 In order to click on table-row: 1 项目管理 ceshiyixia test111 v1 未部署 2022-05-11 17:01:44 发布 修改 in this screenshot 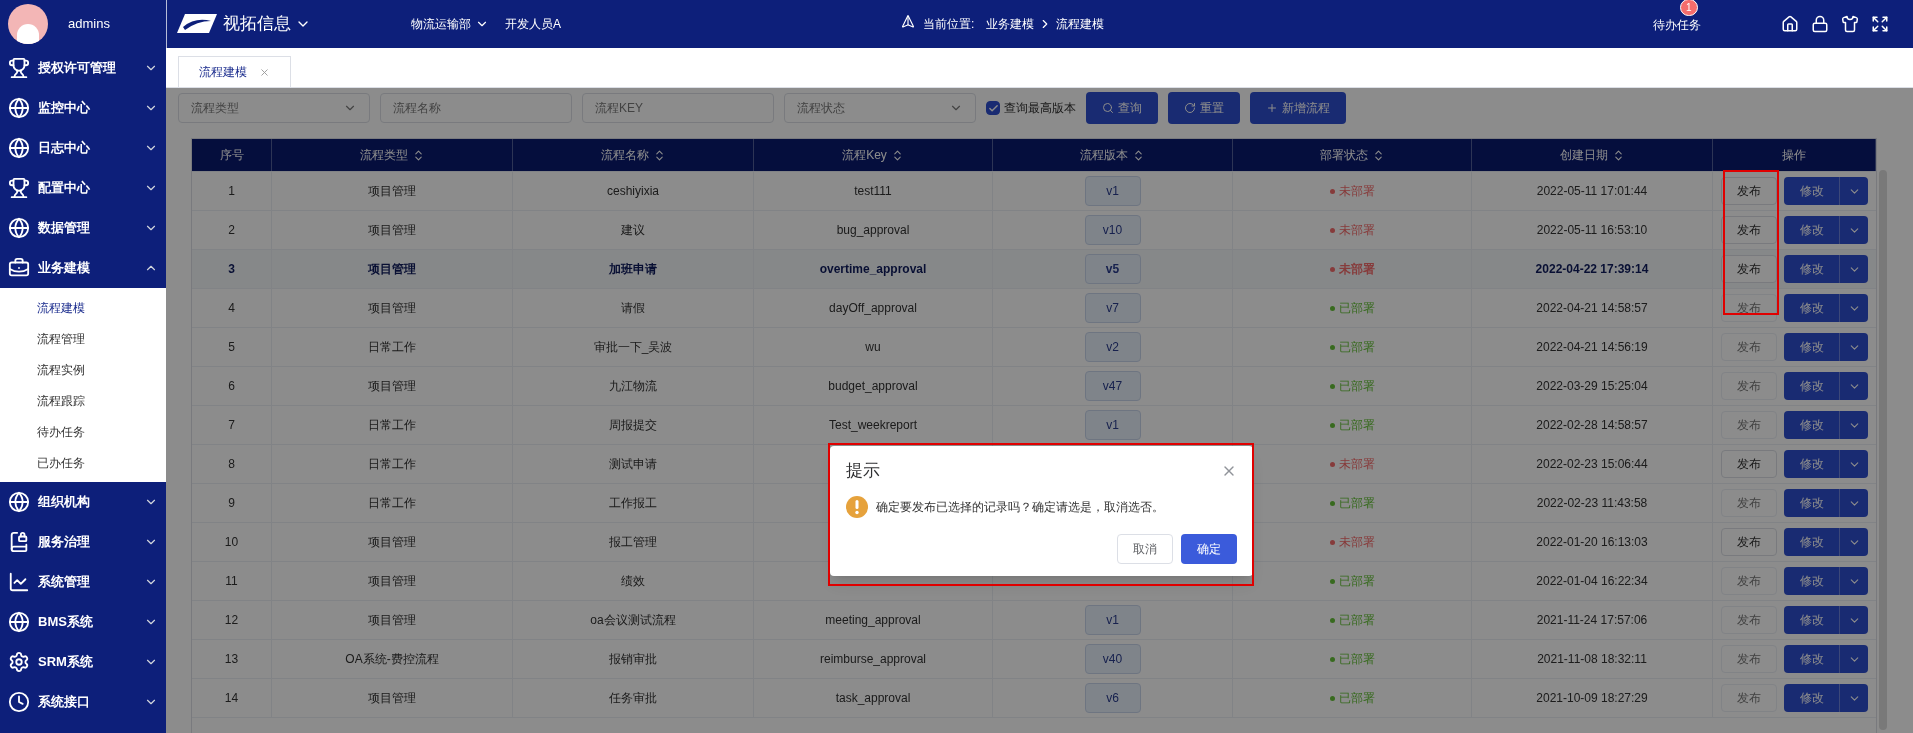, I will do `click(1034, 190)`.